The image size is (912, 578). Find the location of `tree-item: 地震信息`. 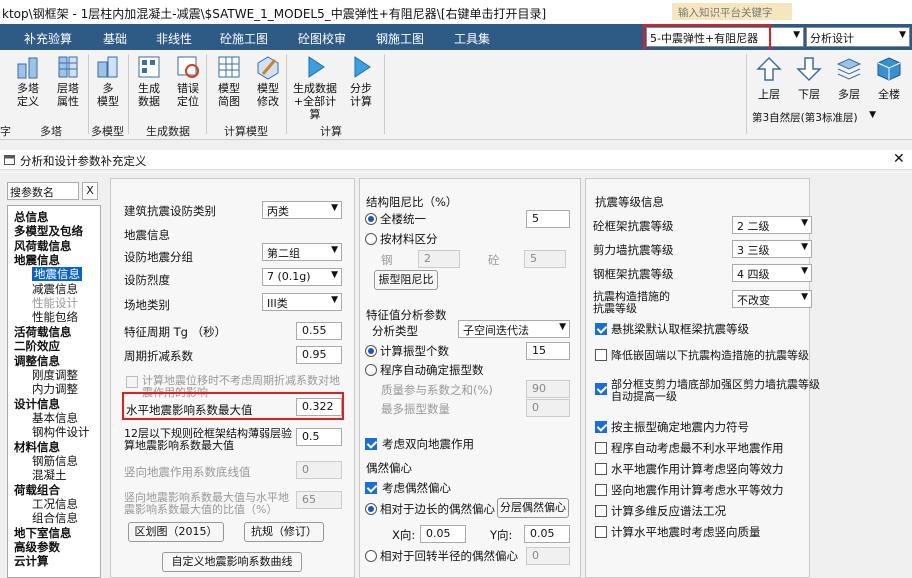

tree-item: 地震信息 is located at coordinates (57, 274).